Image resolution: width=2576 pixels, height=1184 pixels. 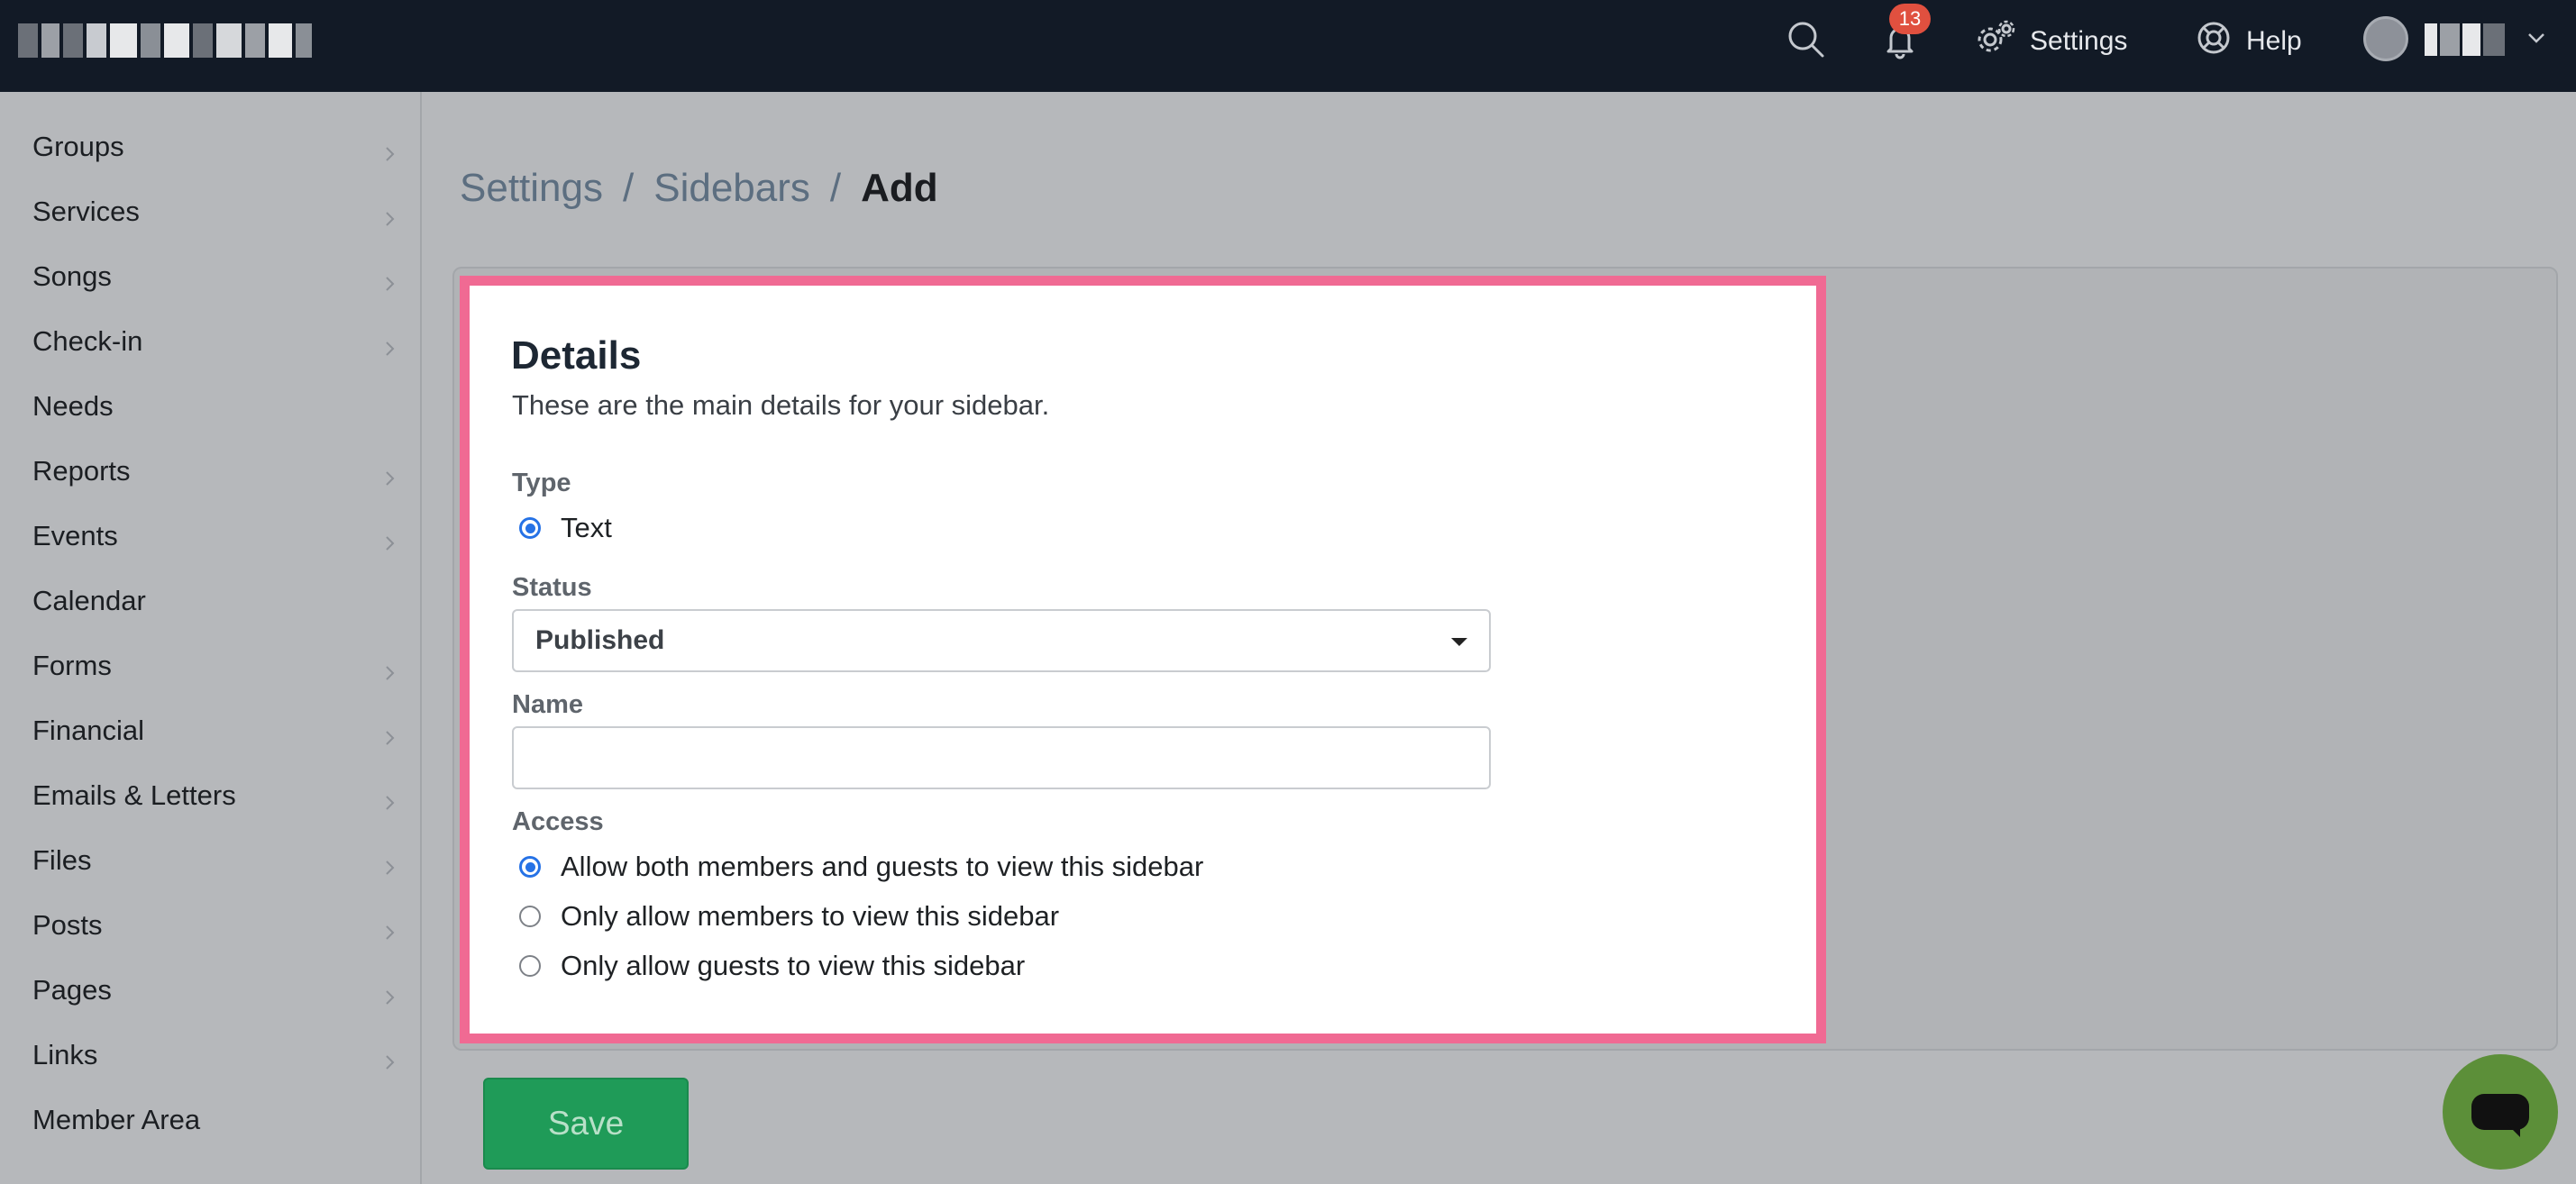 What do you see at coordinates (75, 535) in the screenshot?
I see `sidebar-item-label: Events` at bounding box center [75, 535].